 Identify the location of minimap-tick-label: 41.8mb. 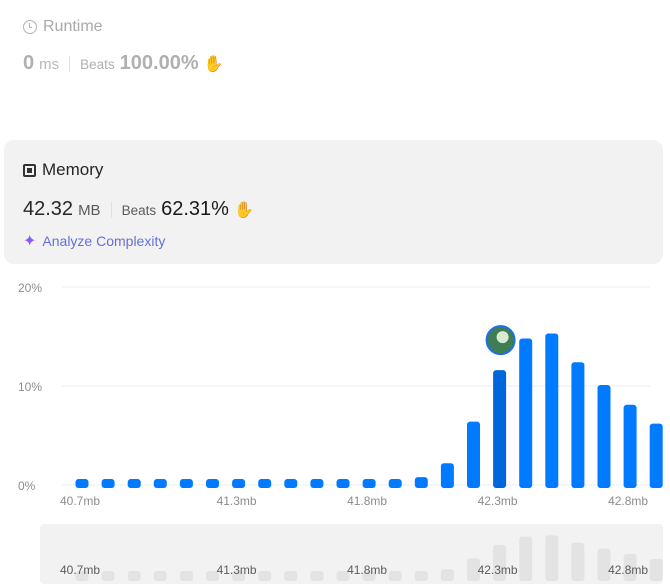
(367, 570).